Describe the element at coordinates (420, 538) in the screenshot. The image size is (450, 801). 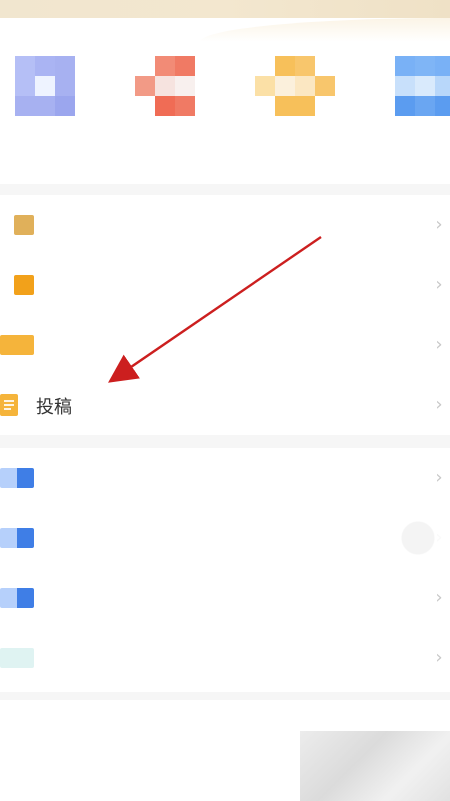
I see `floating-badge` at that location.